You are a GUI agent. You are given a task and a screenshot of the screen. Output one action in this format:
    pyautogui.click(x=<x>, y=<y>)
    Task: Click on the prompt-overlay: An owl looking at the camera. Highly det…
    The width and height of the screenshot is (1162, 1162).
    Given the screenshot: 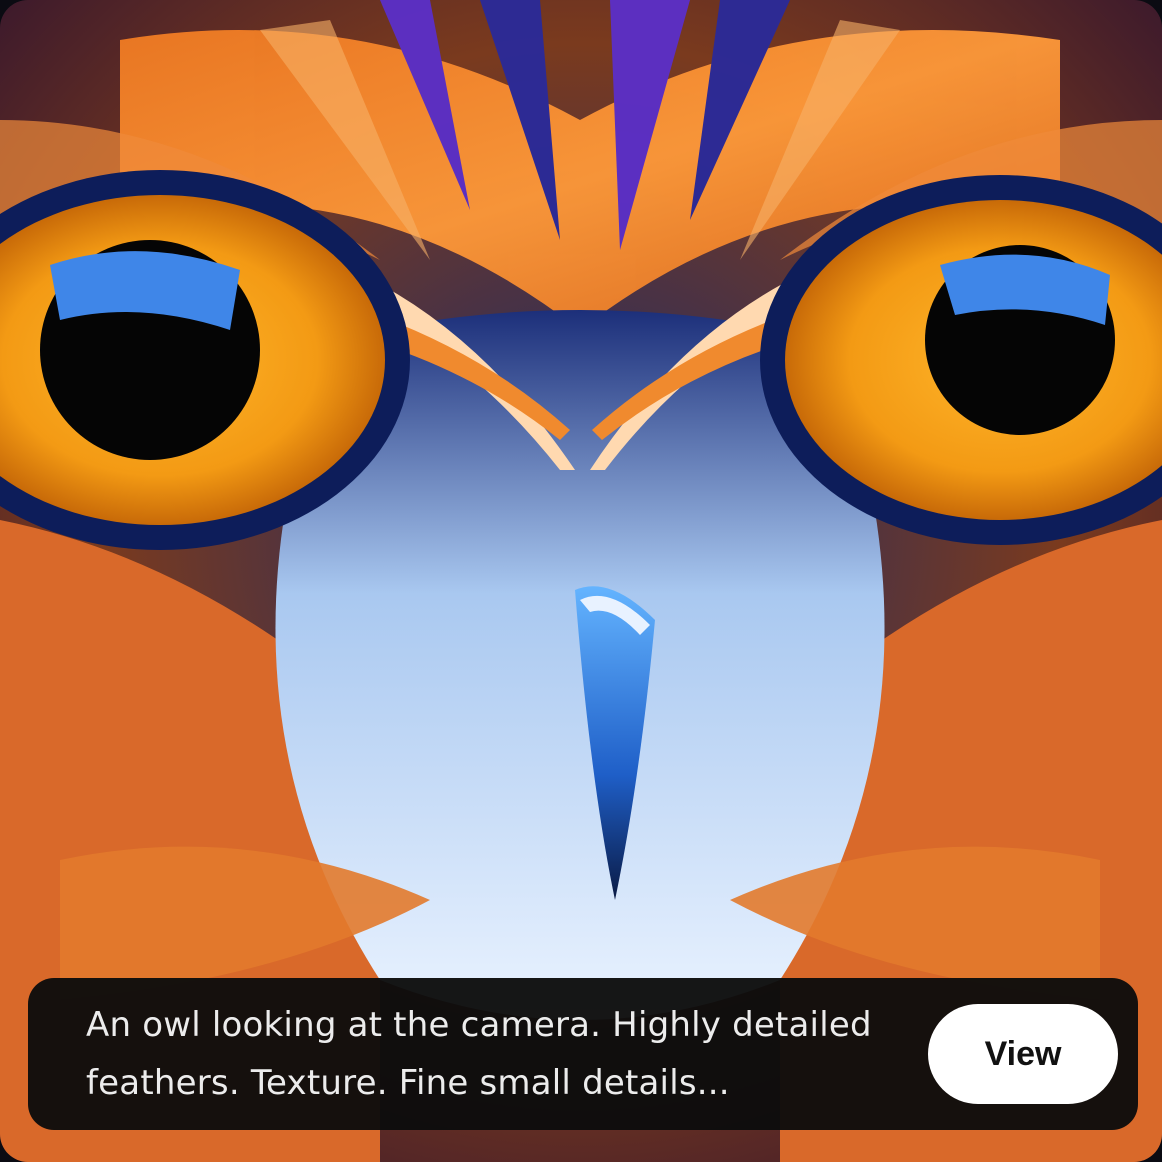 What is the action you would take?
    pyautogui.click(x=583, y=1054)
    